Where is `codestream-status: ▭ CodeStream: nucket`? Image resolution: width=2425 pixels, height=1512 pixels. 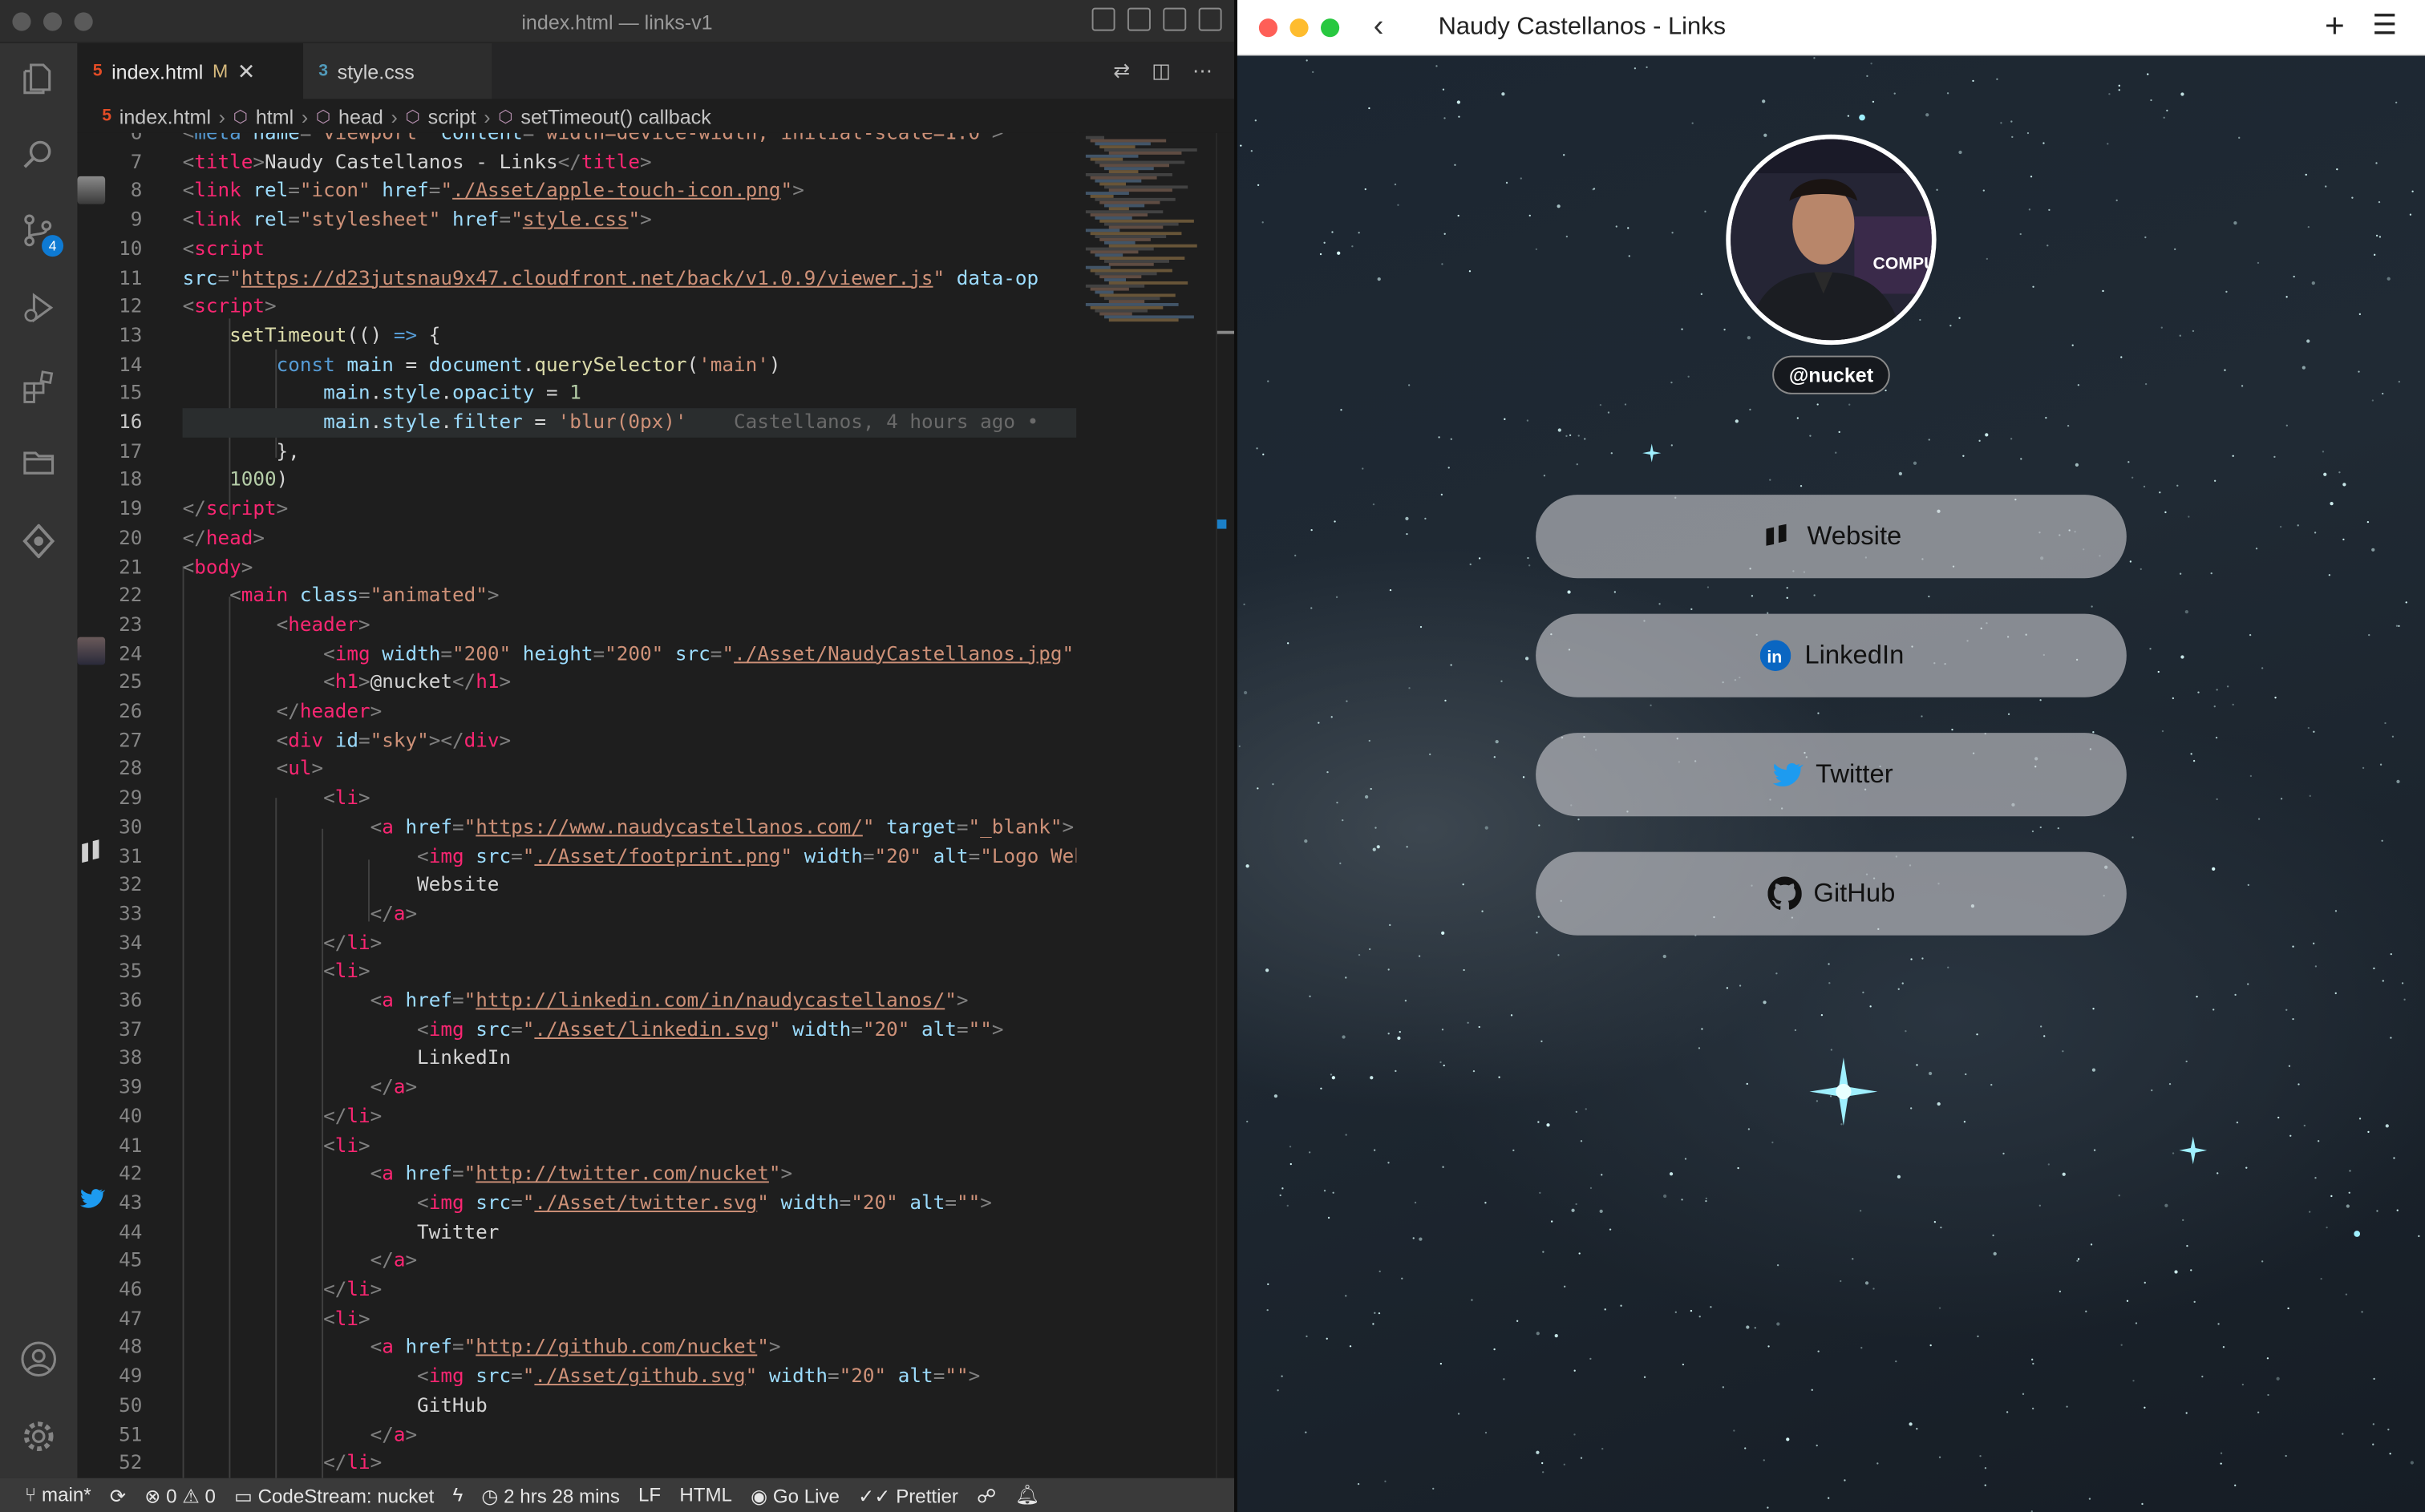 codestream-status: ▭ CodeStream: nucket is located at coordinates (334, 1495).